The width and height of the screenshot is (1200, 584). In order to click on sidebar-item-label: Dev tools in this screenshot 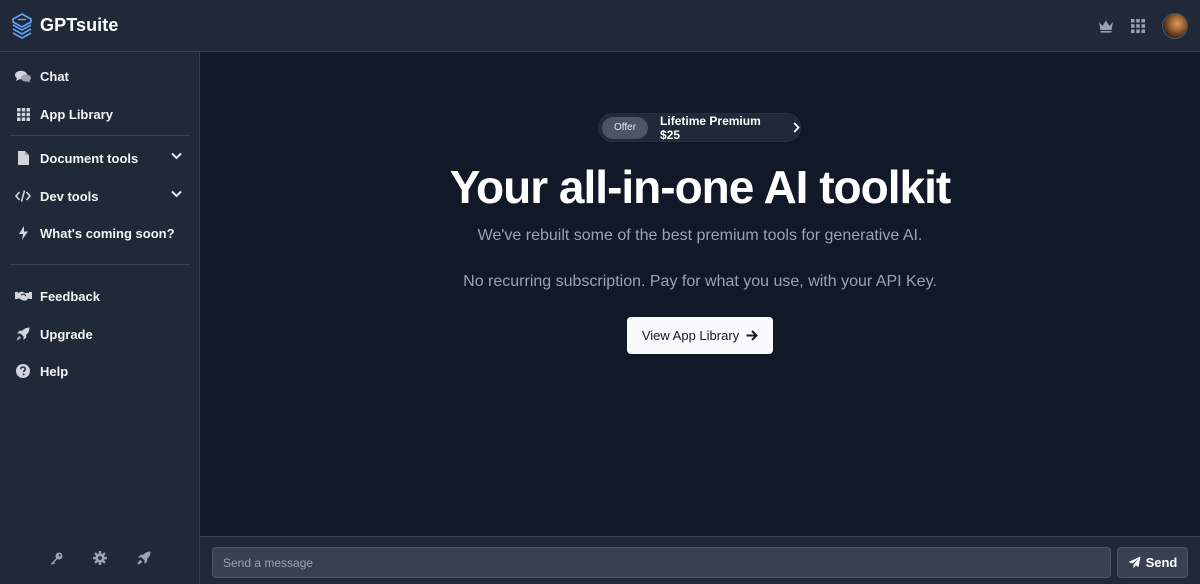, I will do `click(69, 196)`.